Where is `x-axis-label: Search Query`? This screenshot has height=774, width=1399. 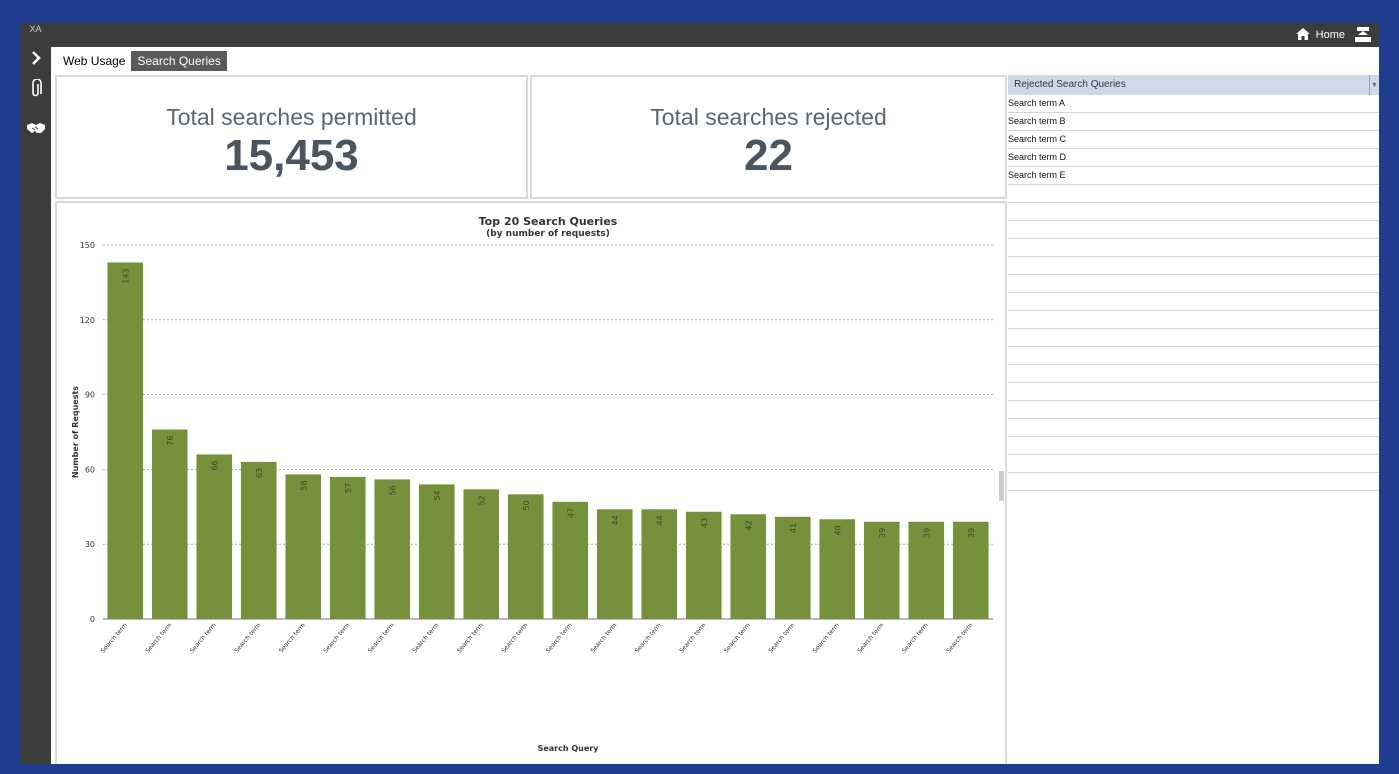 x-axis-label: Search Query is located at coordinates (569, 748).